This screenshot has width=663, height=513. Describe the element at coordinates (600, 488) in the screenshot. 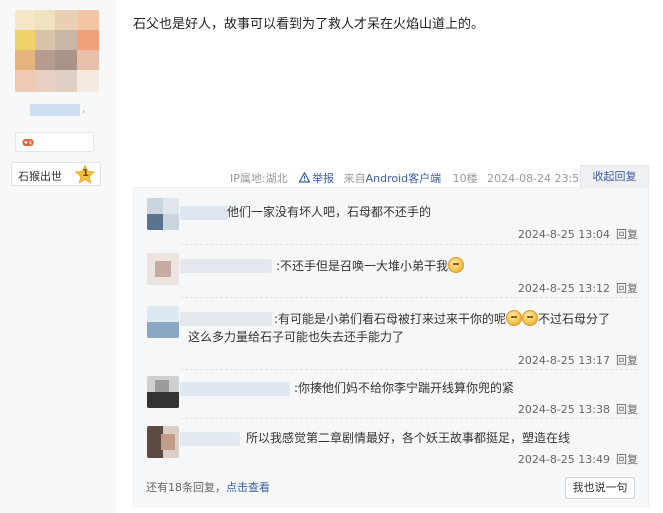

I see `add-reply-button: 我也说一句` at that location.